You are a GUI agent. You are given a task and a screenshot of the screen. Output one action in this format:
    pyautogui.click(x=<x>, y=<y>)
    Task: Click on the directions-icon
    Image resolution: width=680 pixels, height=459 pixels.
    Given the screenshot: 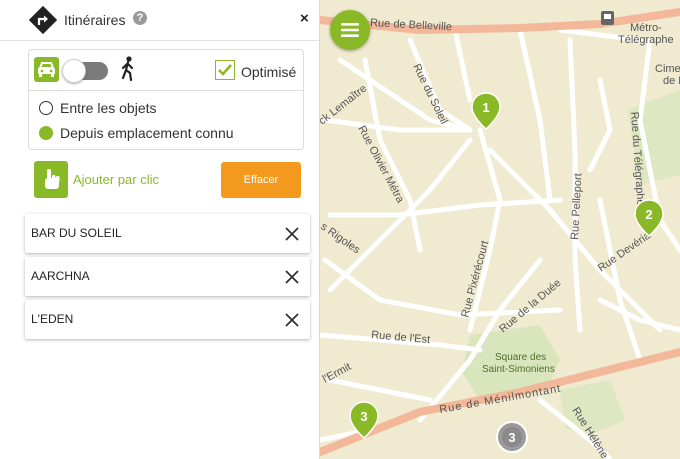 What is the action you would take?
    pyautogui.click(x=43, y=20)
    